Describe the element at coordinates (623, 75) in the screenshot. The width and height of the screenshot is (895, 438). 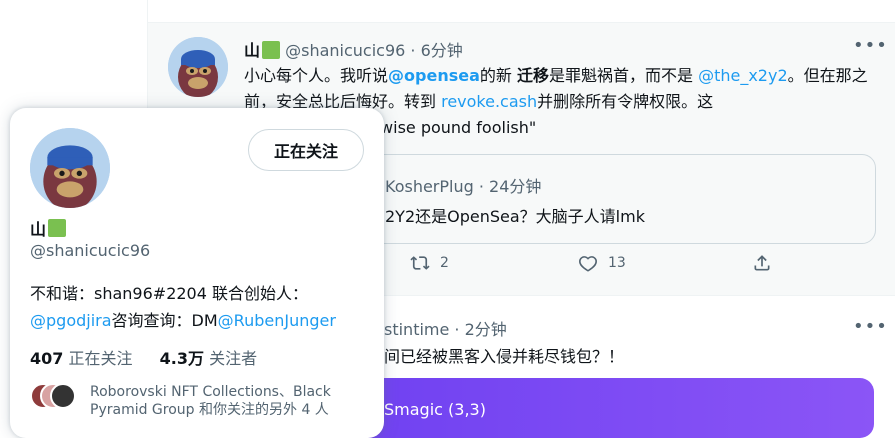
I see `tweet-text-part: 是罪魁祸首，而不是` at that location.